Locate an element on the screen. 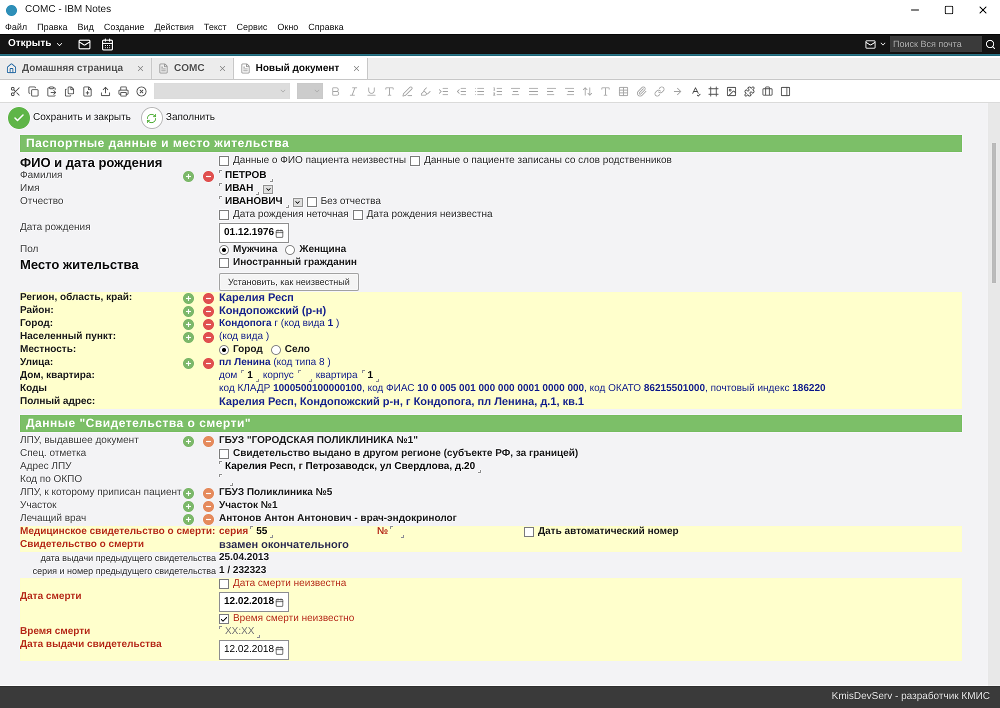  open-menu-button: Открыть is located at coordinates (36, 44).